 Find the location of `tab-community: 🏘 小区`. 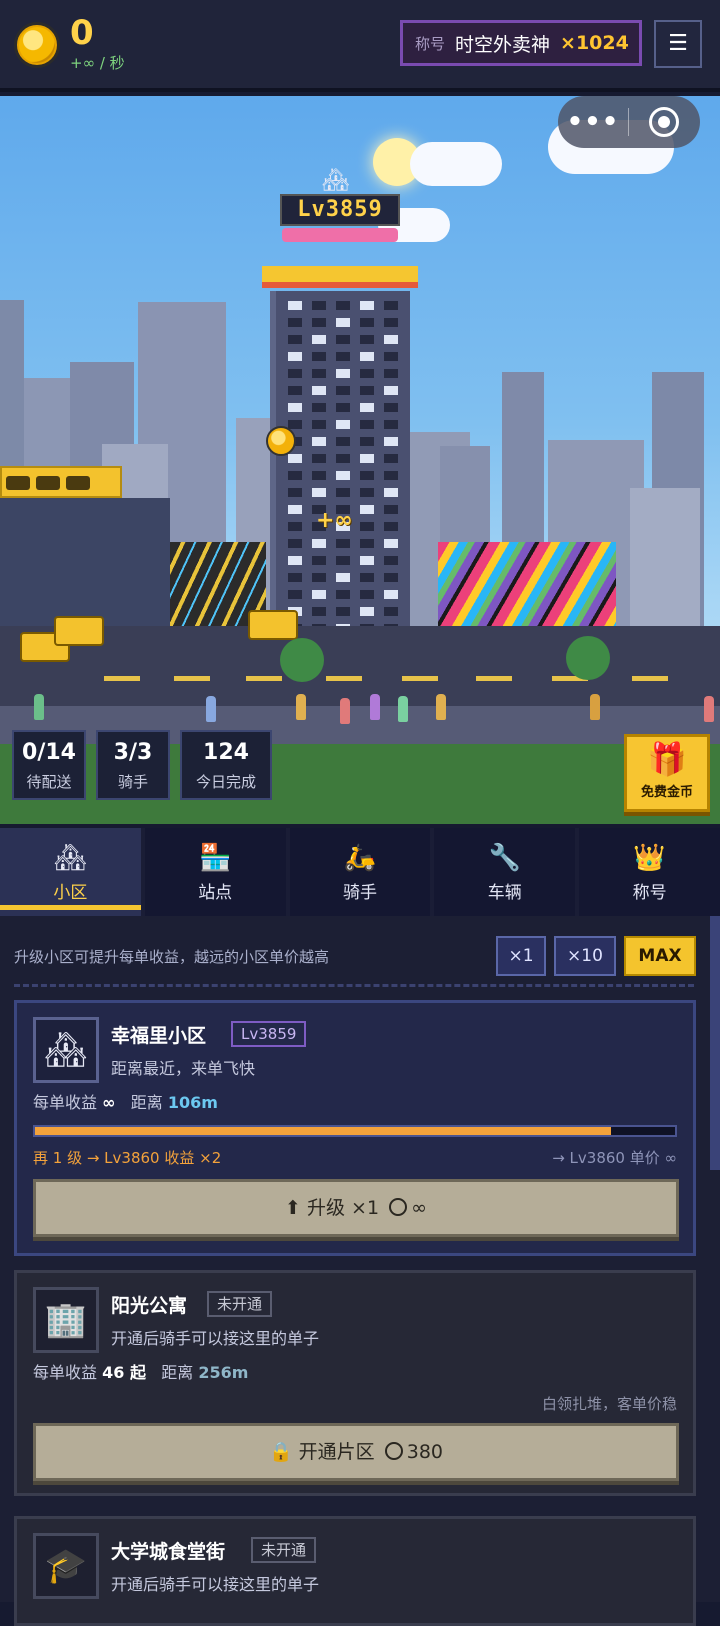

tab-community: 🏘 小区 is located at coordinates (70, 872).